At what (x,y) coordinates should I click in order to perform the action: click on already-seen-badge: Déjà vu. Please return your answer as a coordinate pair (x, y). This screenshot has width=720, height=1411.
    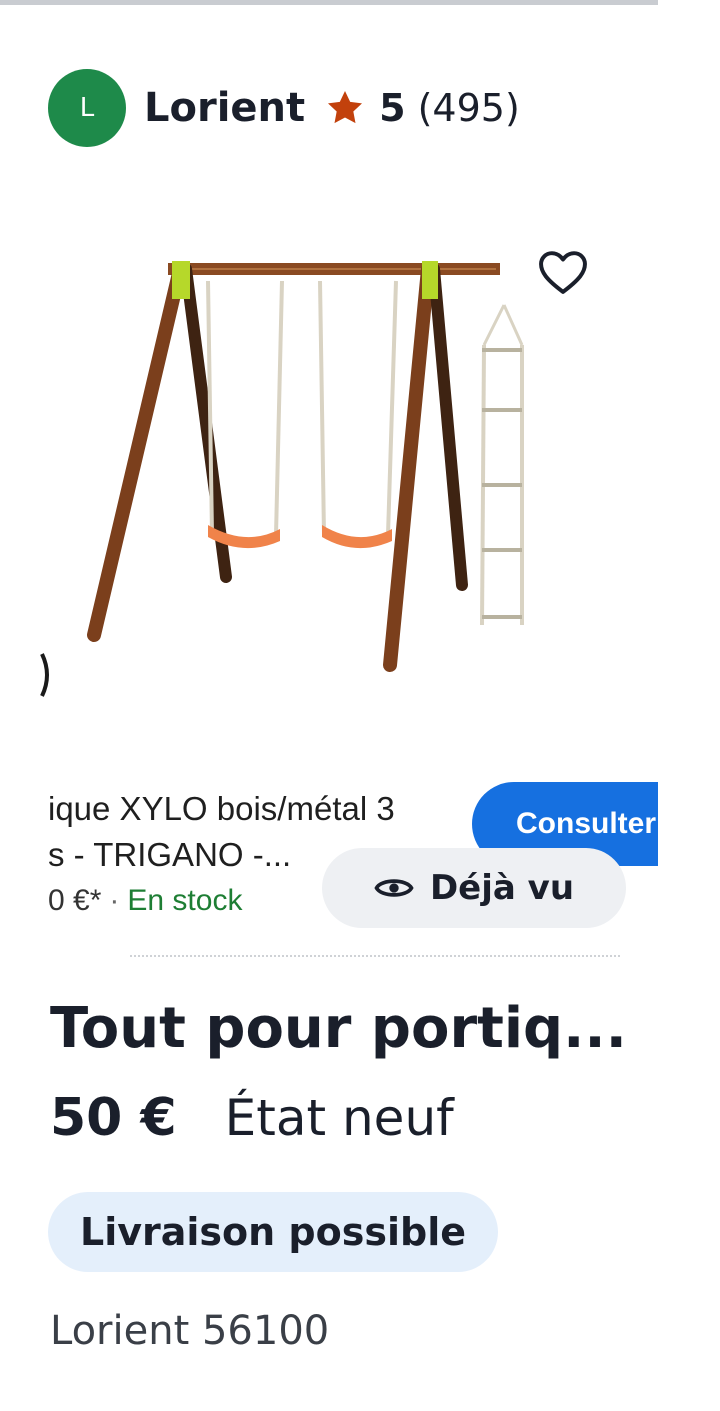
    Looking at the image, I should click on (474, 888).